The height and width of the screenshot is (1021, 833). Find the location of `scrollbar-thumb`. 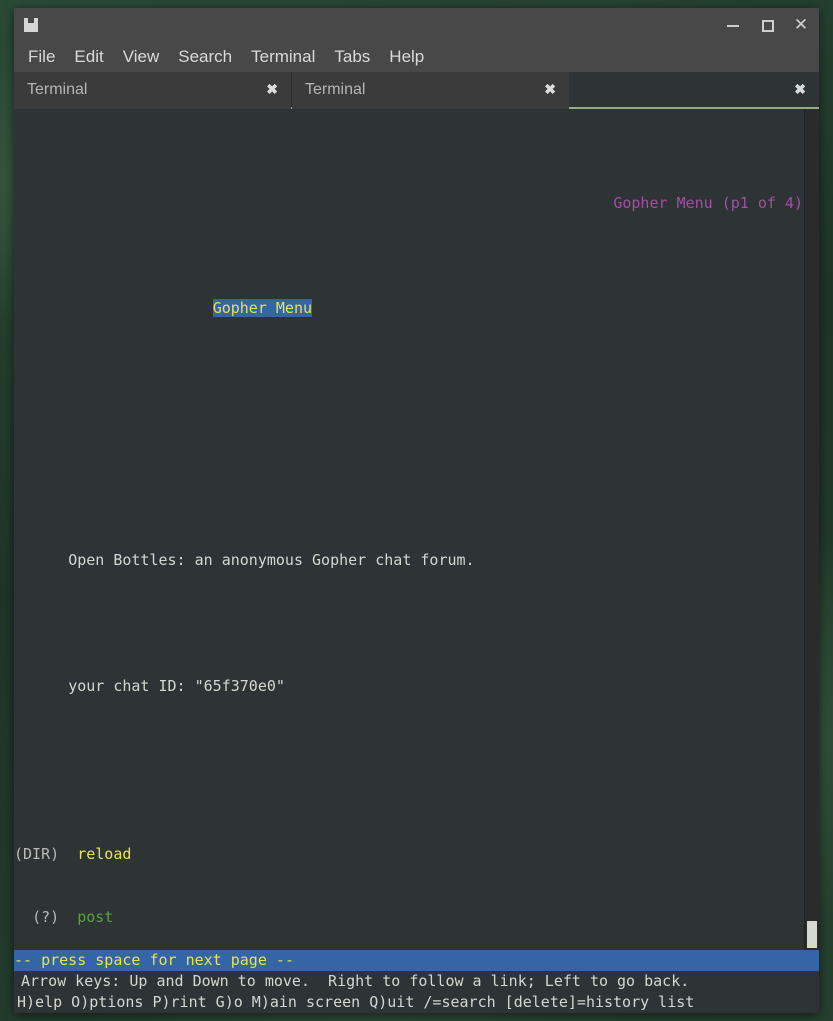

scrollbar-thumb is located at coordinates (812, 934).